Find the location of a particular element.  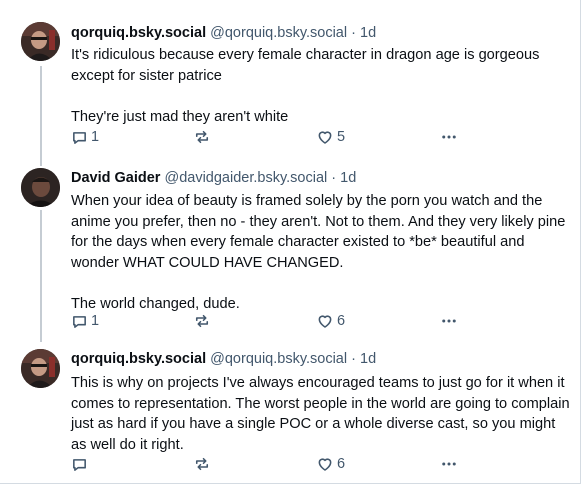

post-actions: 6 is located at coordinates (271, 464).